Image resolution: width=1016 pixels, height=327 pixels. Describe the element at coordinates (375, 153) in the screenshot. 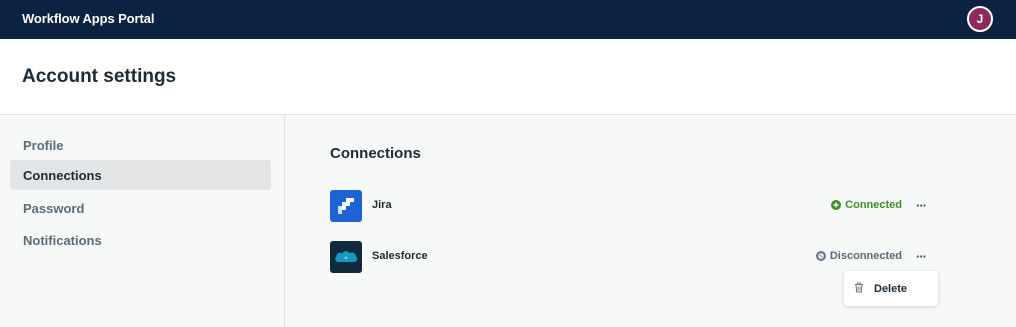

I see `section-title: Connections` at that location.